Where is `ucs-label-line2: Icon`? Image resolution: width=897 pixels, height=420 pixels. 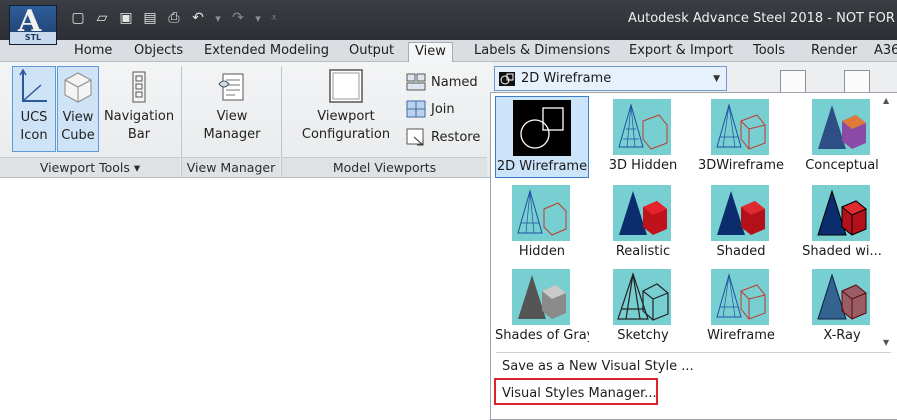
ucs-label-line2: Icon is located at coordinates (34, 135).